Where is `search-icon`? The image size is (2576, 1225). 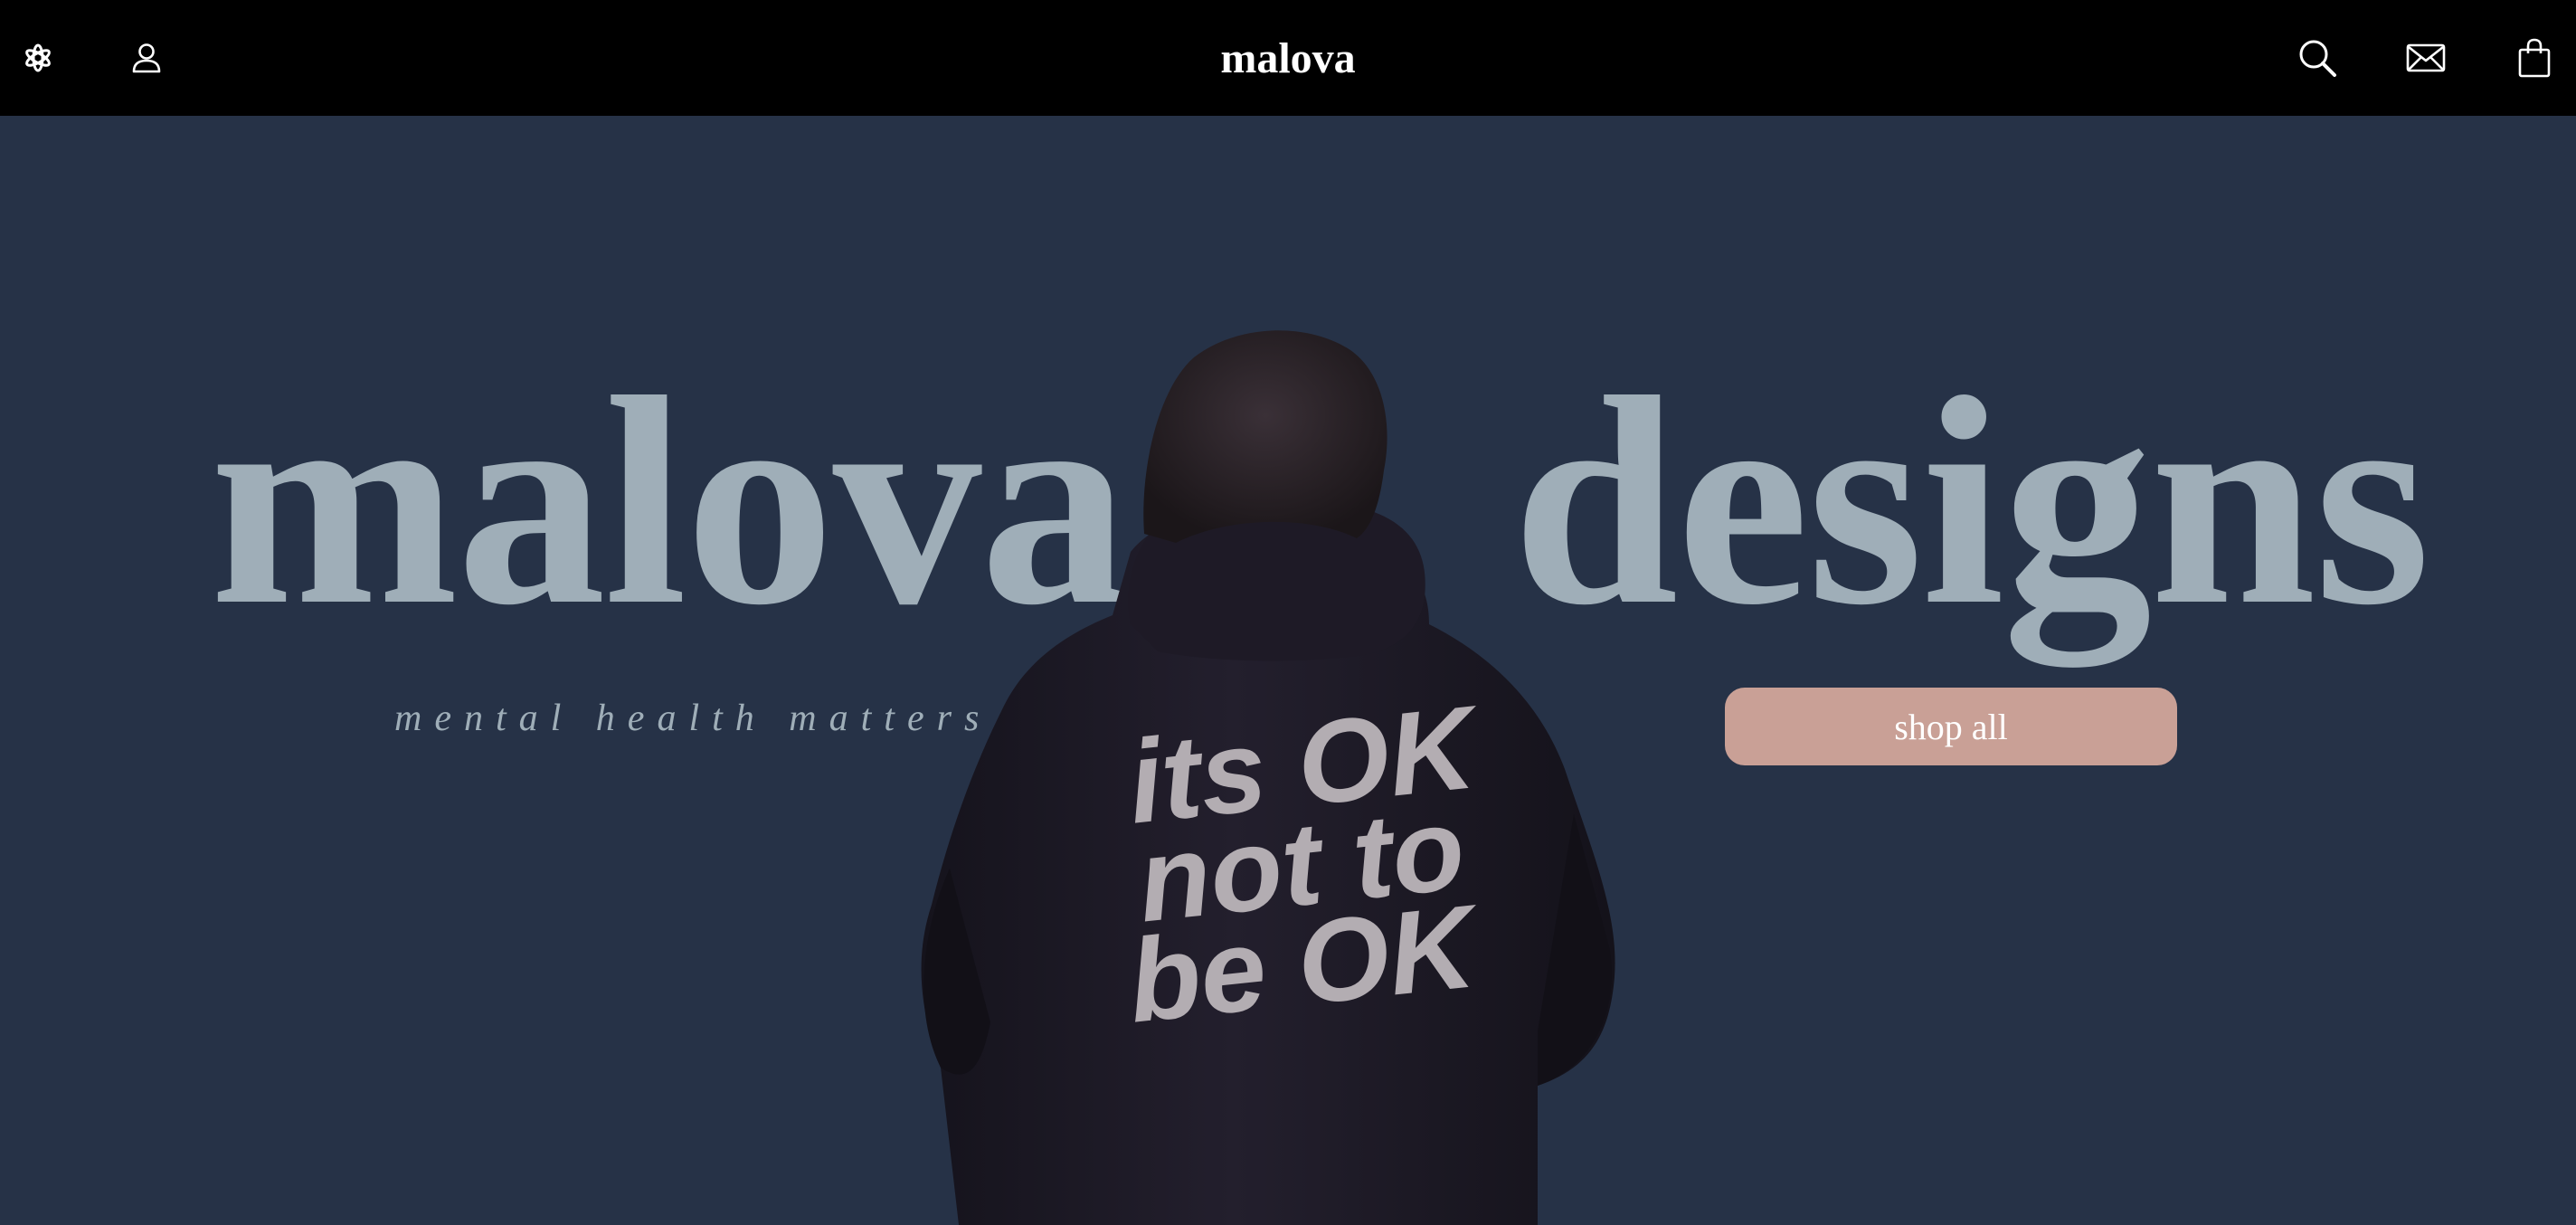 search-icon is located at coordinates (2317, 58).